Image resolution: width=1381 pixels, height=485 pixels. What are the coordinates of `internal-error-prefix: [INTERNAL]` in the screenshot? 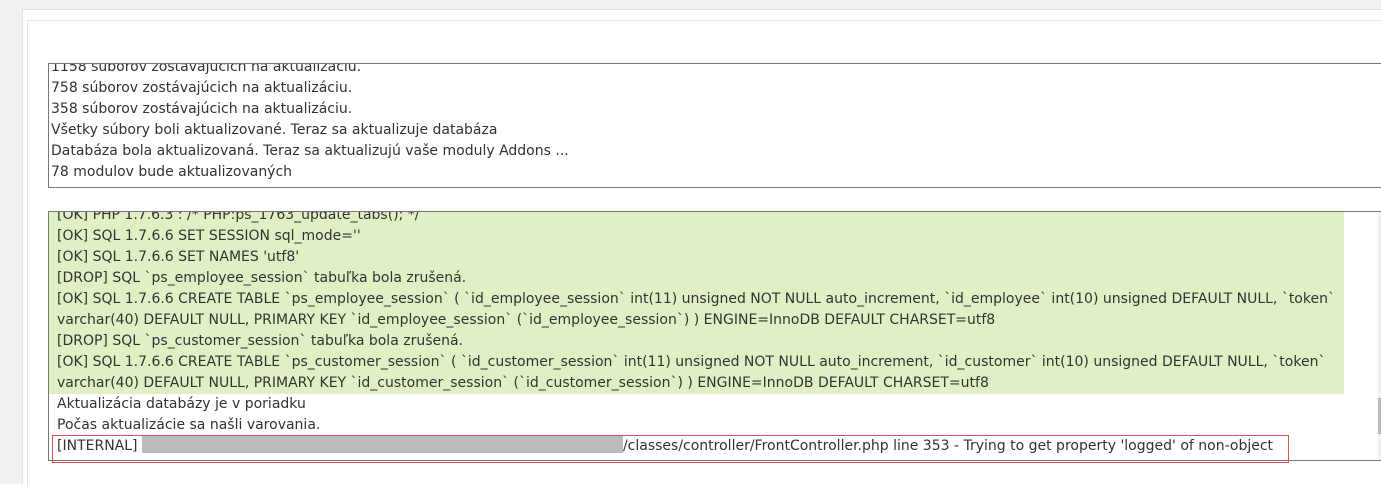 It's located at (97, 446).